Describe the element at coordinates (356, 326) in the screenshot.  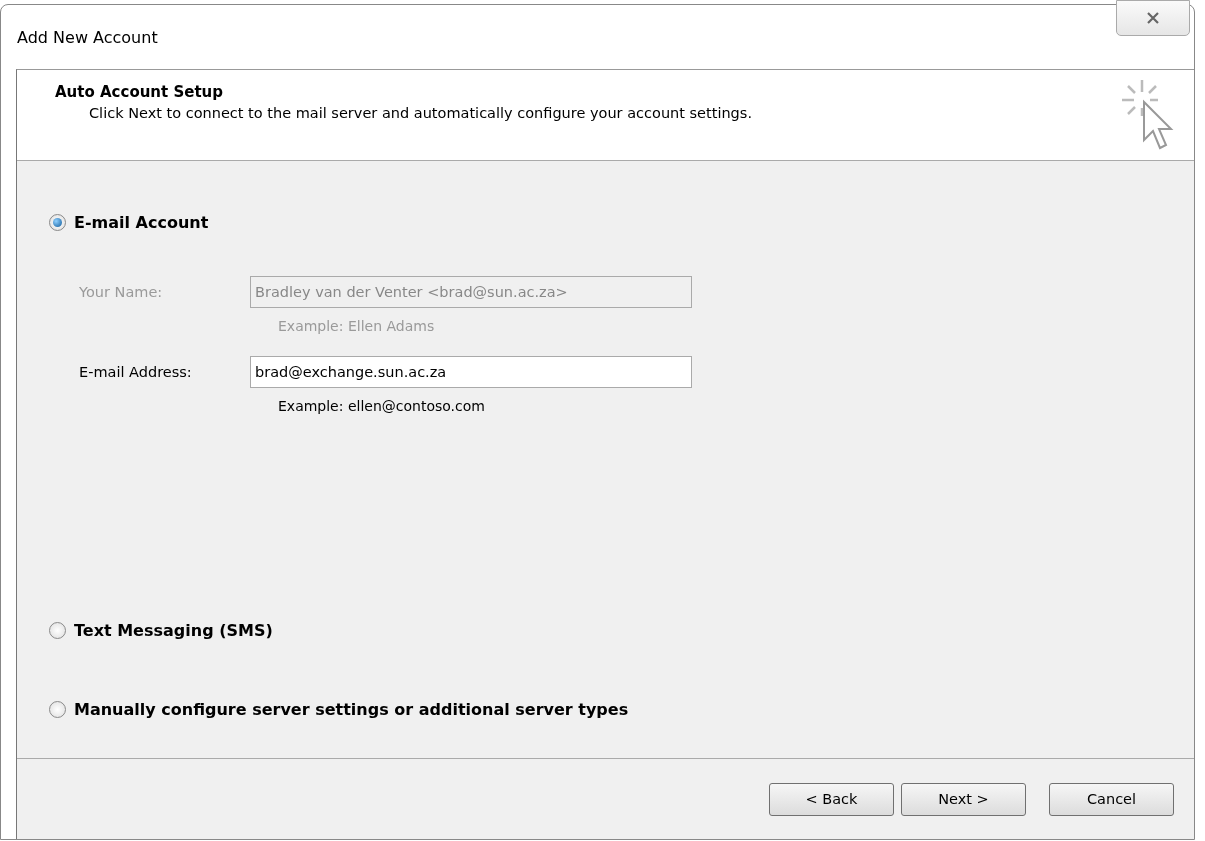
I see `example-hint: Example: Ellen Adams` at that location.